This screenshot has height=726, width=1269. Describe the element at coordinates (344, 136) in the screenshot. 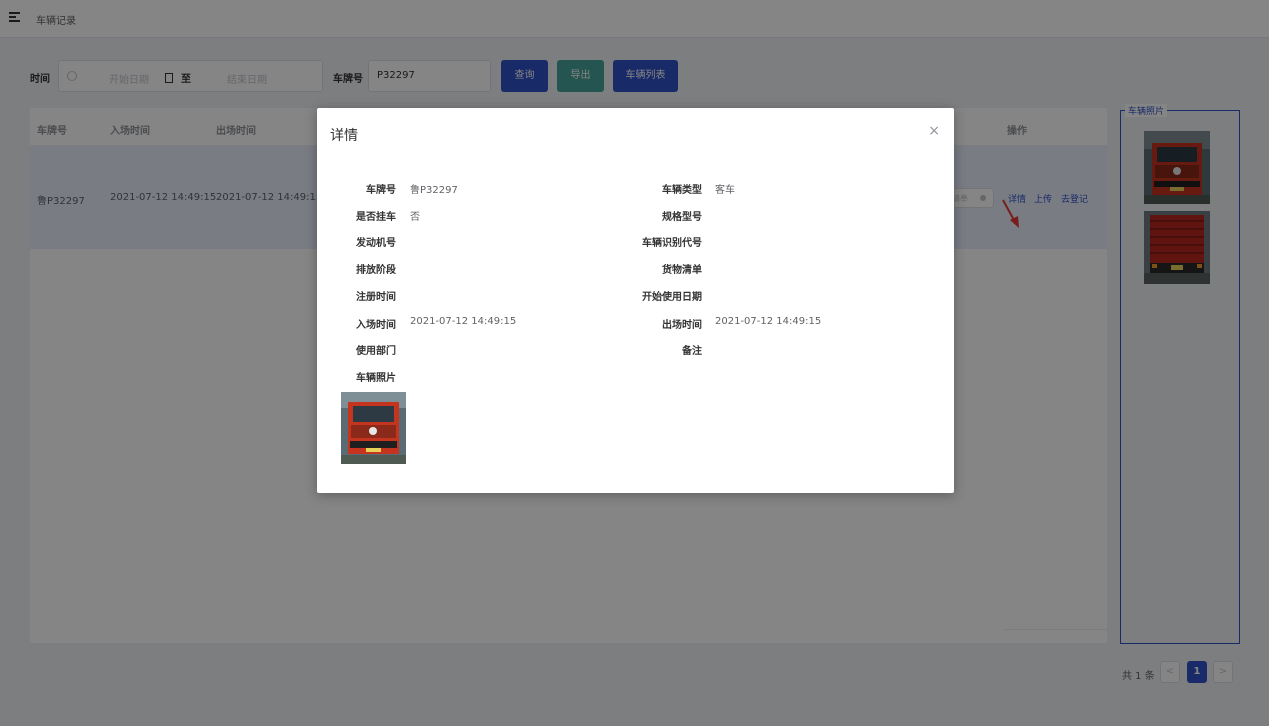

I see `dialog-title: 详情` at that location.